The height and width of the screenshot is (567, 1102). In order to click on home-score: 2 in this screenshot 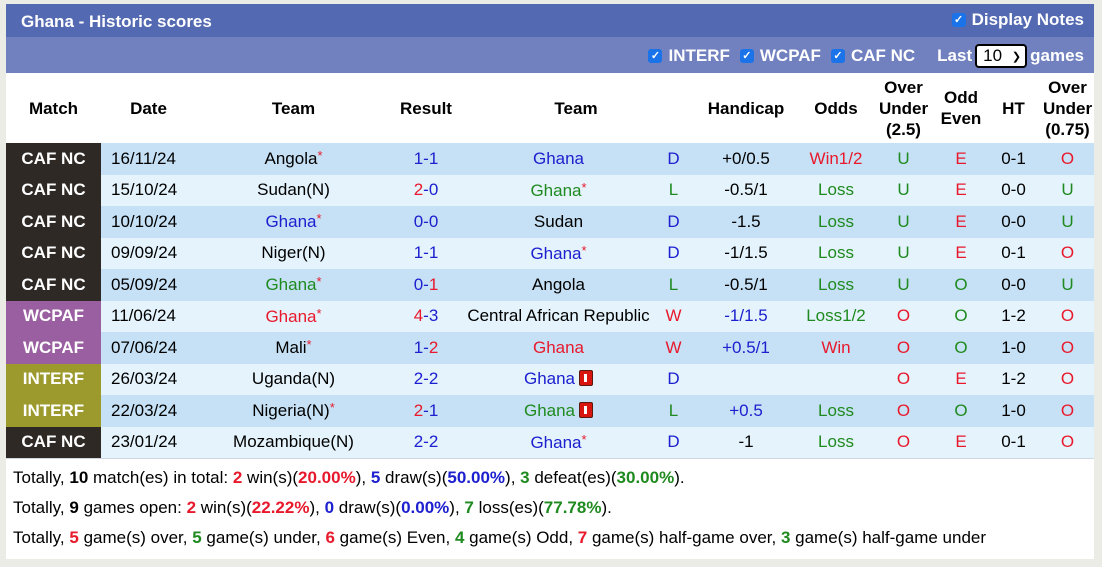, I will do `click(418, 442)`.